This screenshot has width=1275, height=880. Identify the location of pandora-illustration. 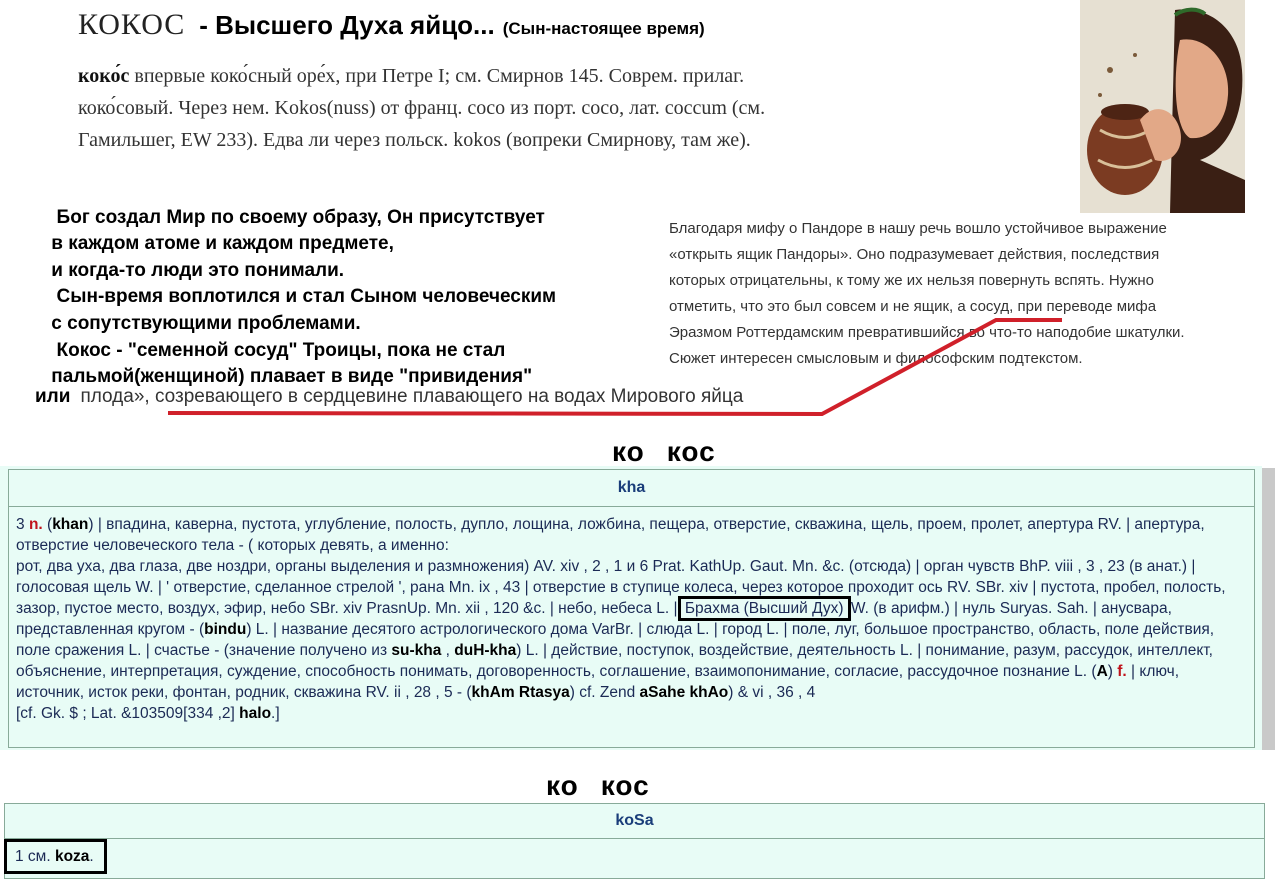
(1162, 106).